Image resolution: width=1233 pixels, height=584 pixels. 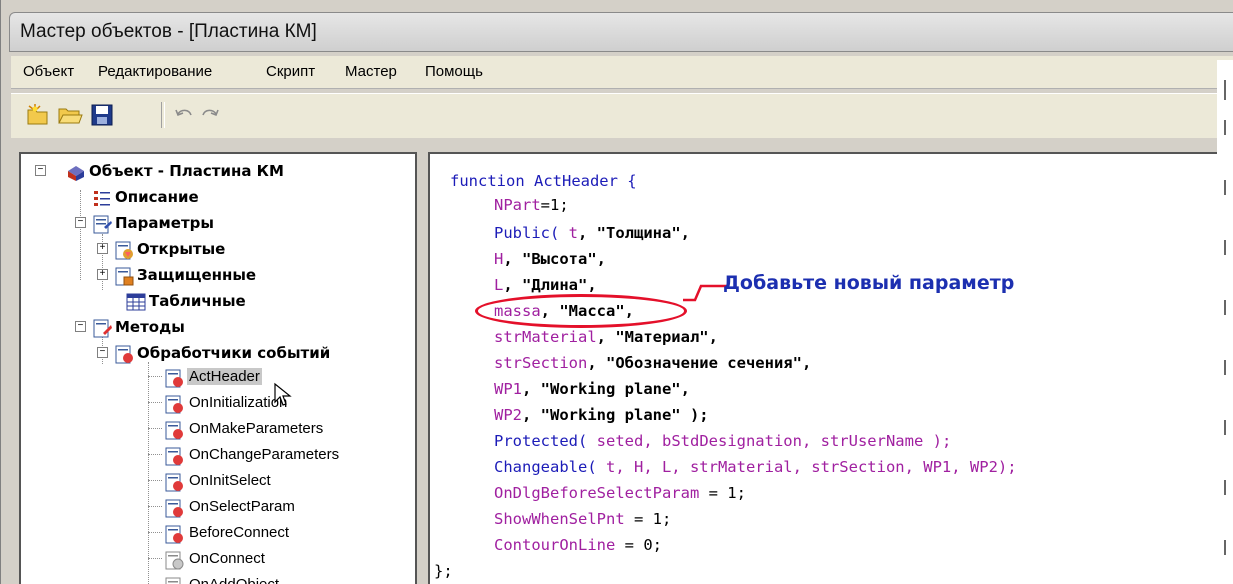 I want to click on tree-node-event-handlers: − Обработчики событий, so click(x=218, y=354).